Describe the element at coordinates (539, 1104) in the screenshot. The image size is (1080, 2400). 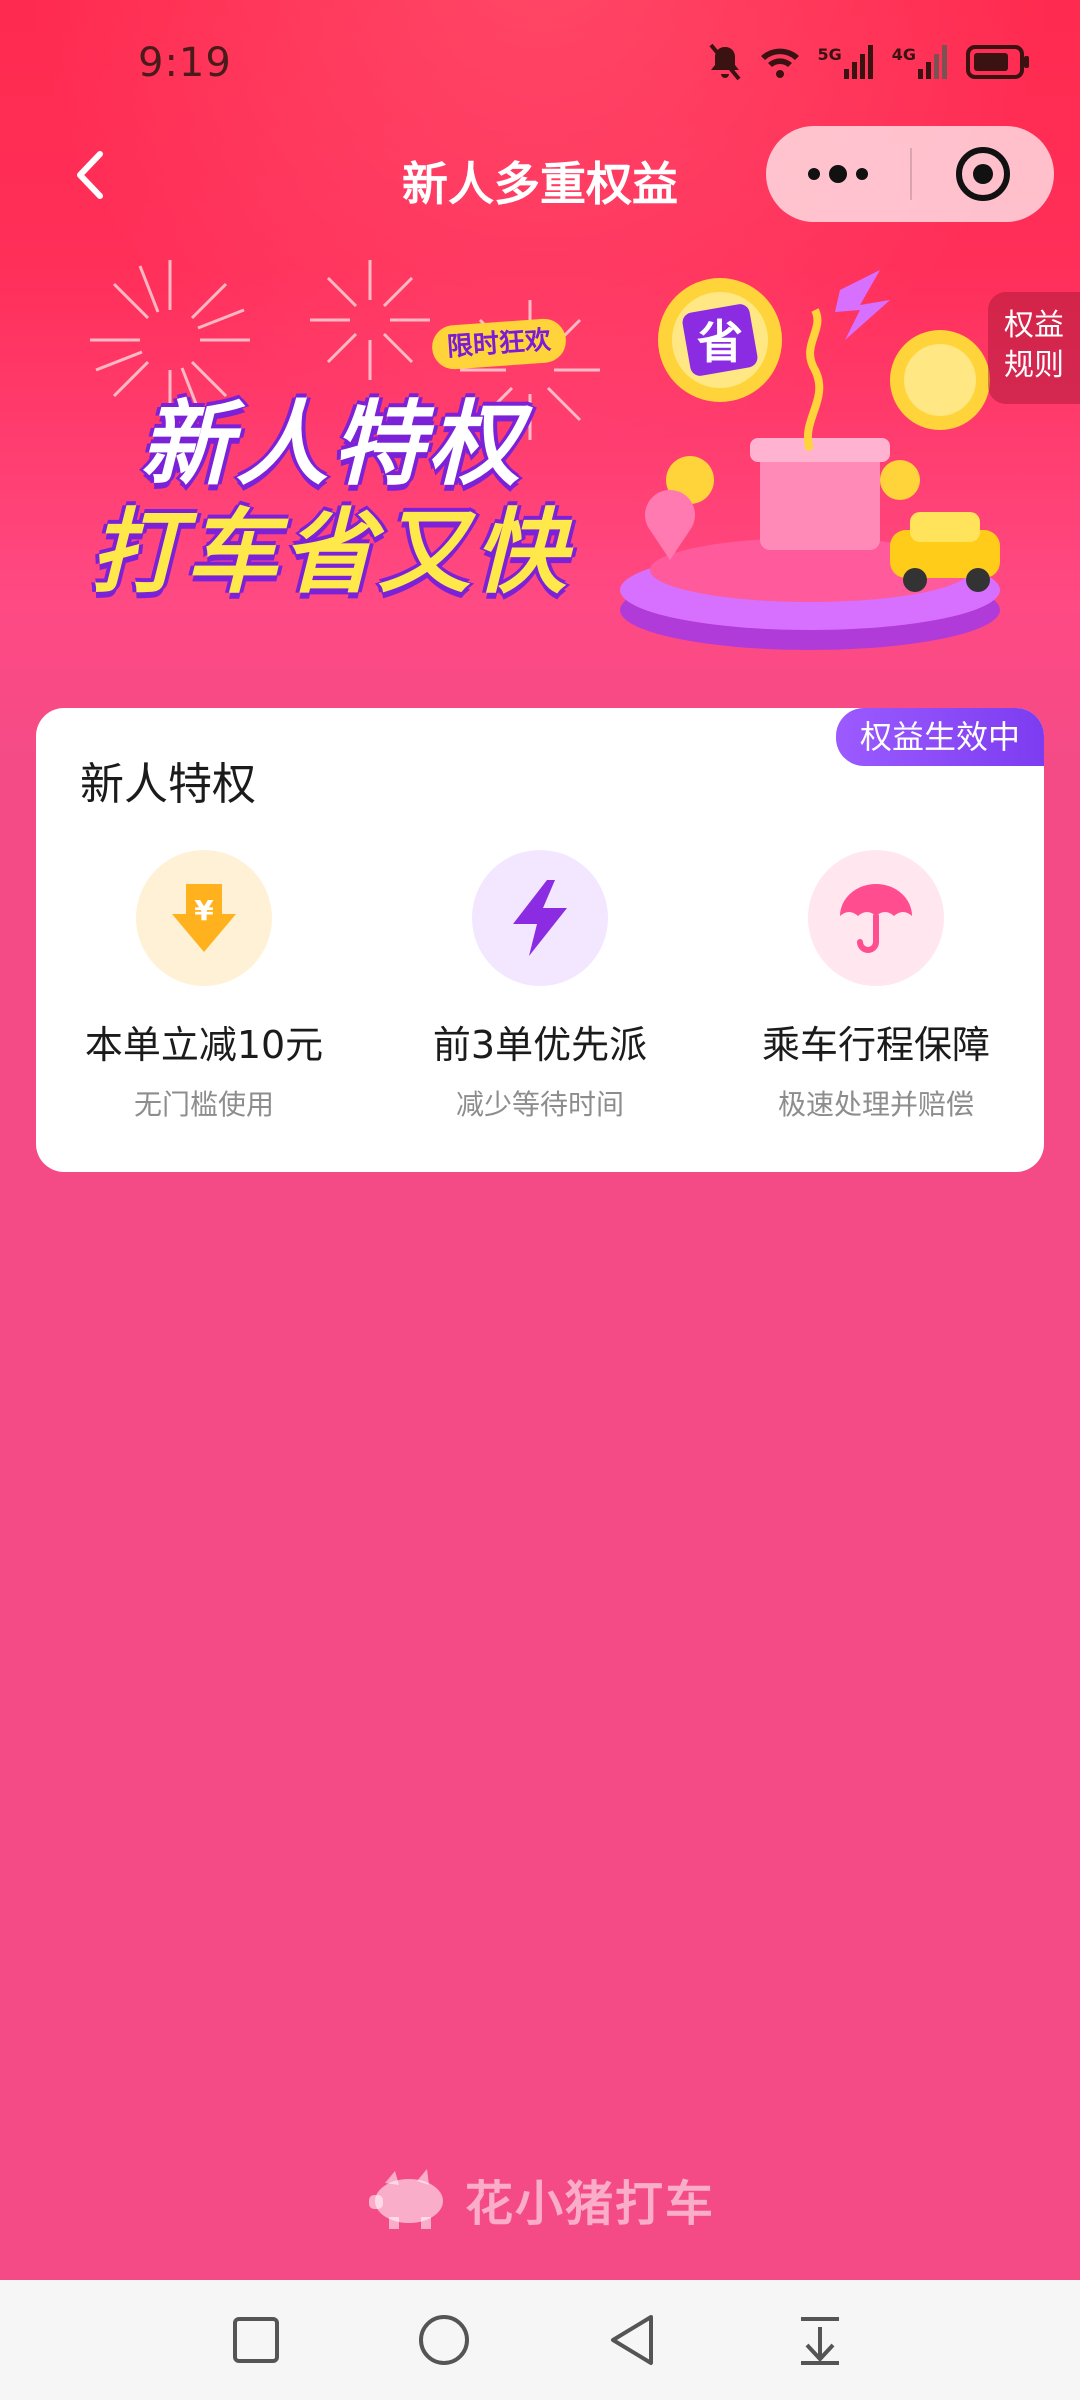
I see `perk-subtitle: 减少等待时间` at that location.